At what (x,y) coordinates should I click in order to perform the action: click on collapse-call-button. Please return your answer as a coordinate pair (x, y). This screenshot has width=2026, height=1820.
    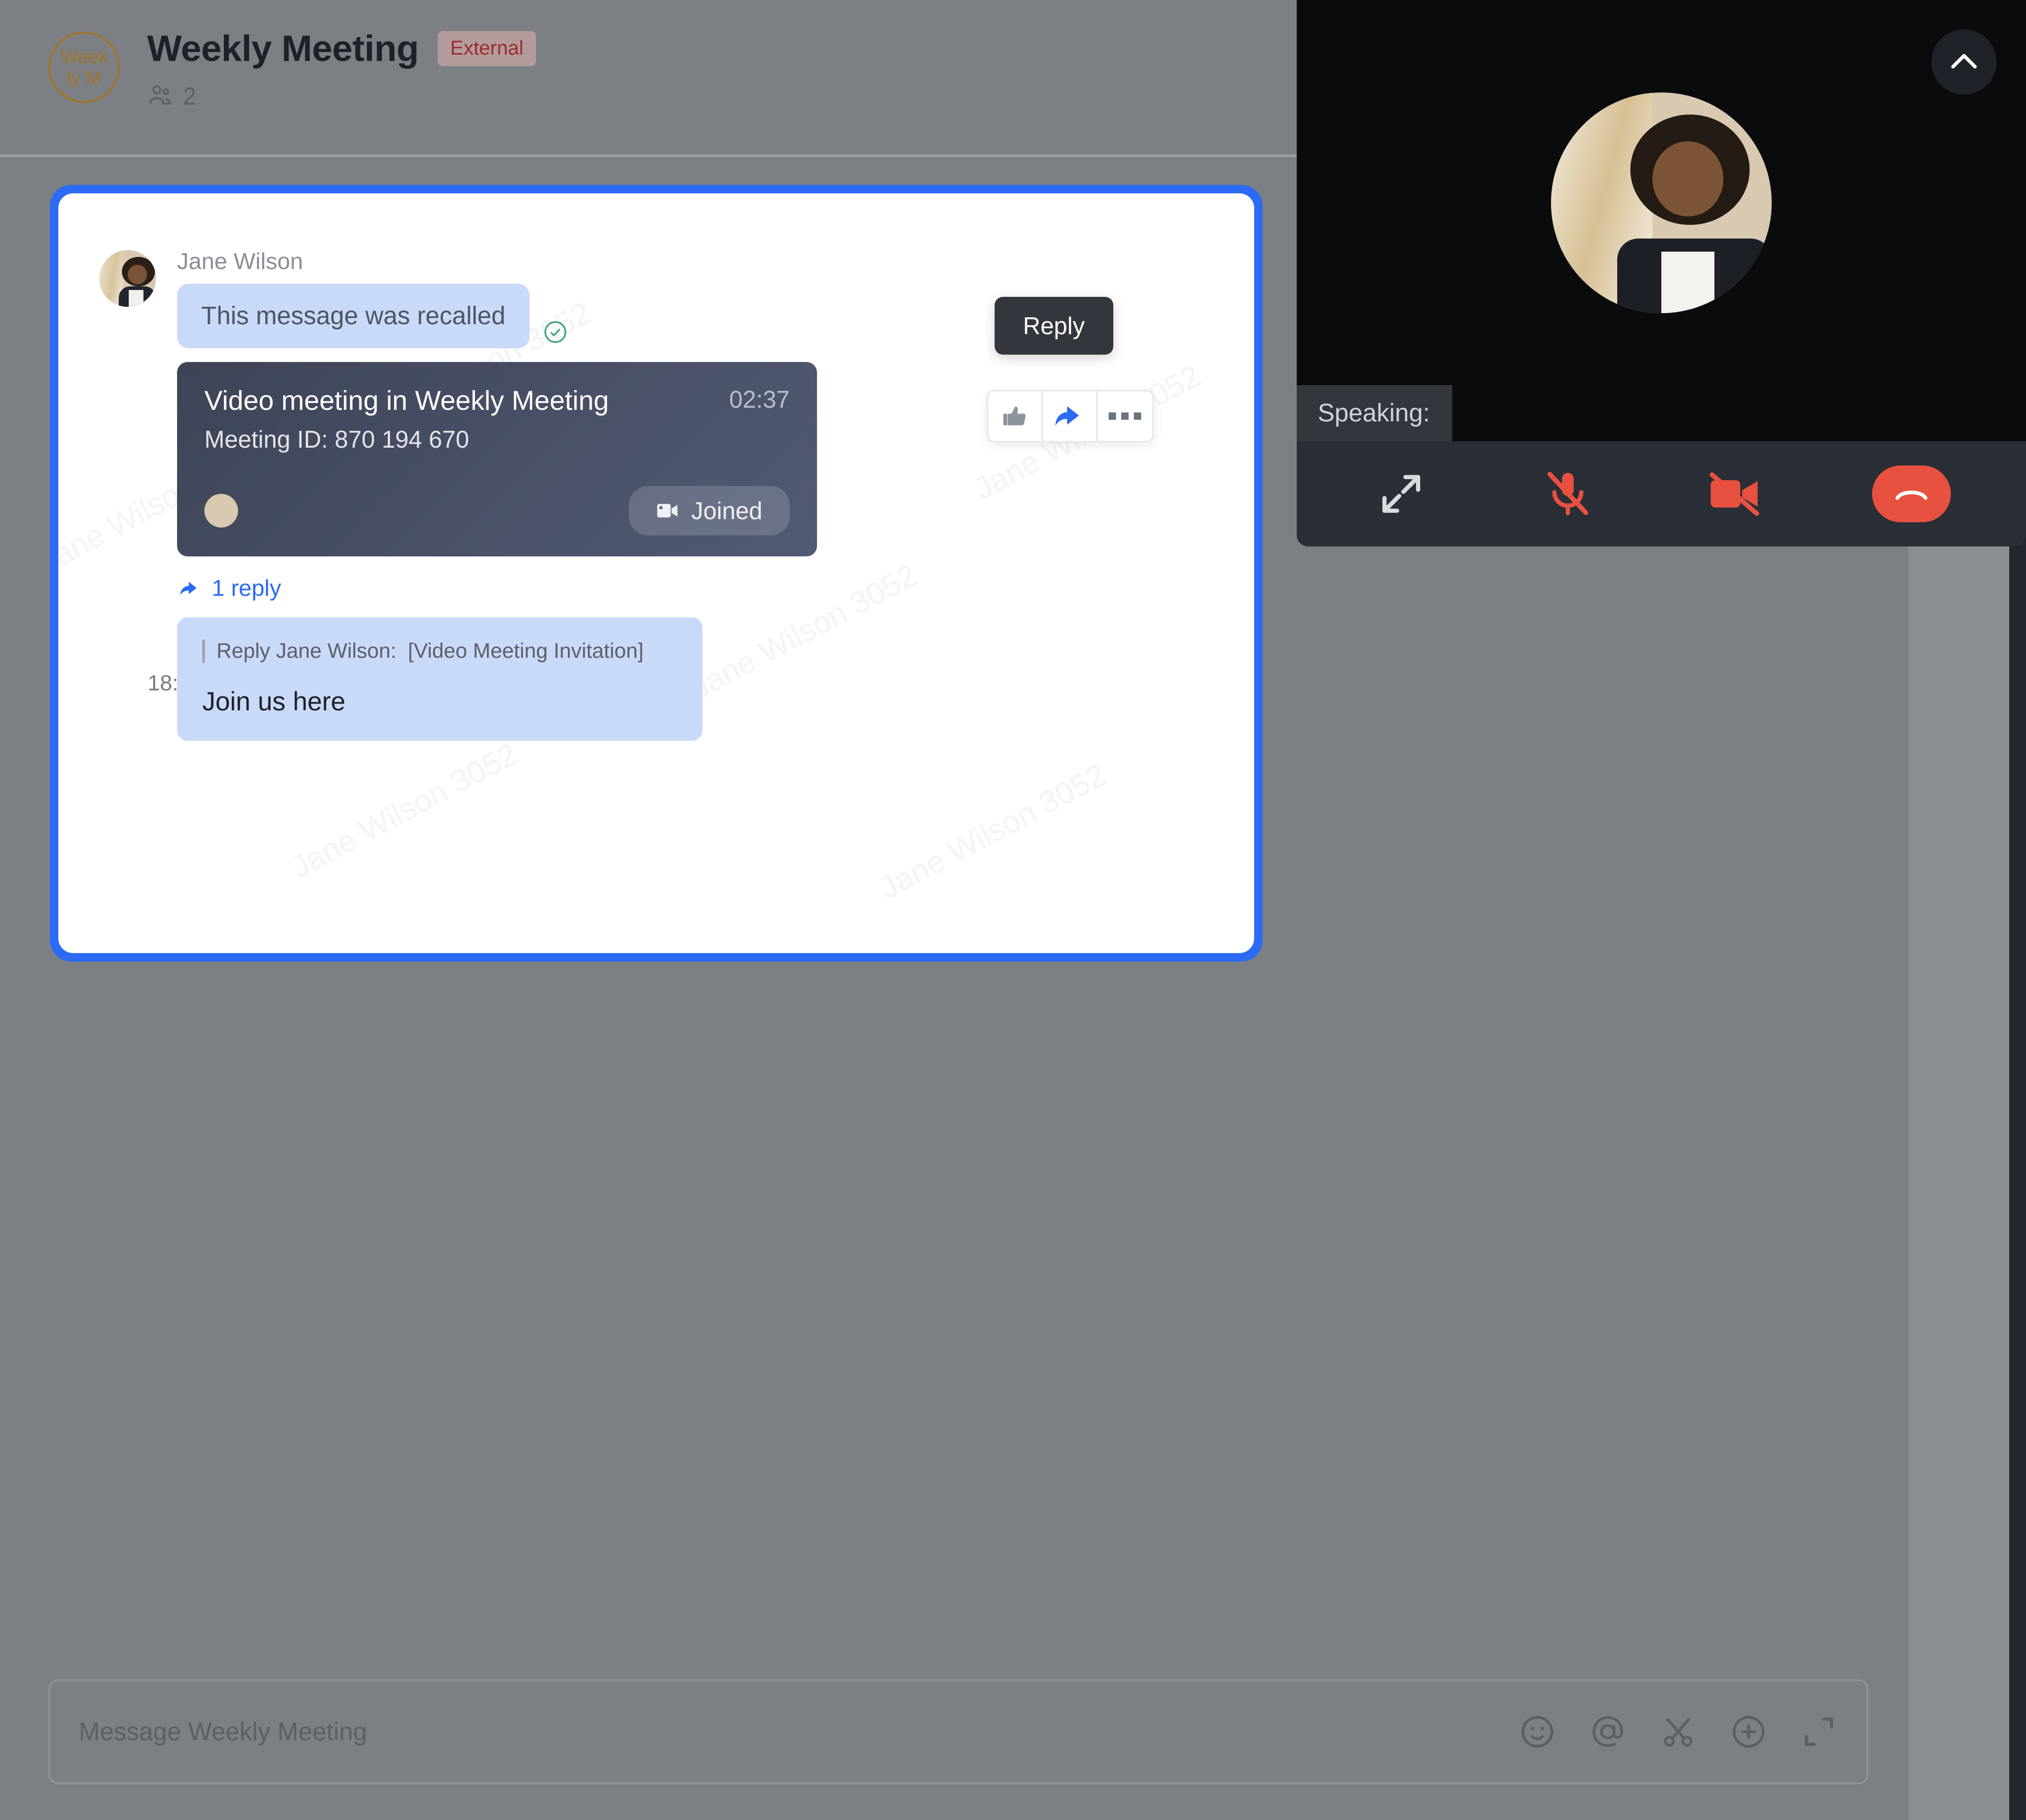
    Looking at the image, I should click on (1964, 62).